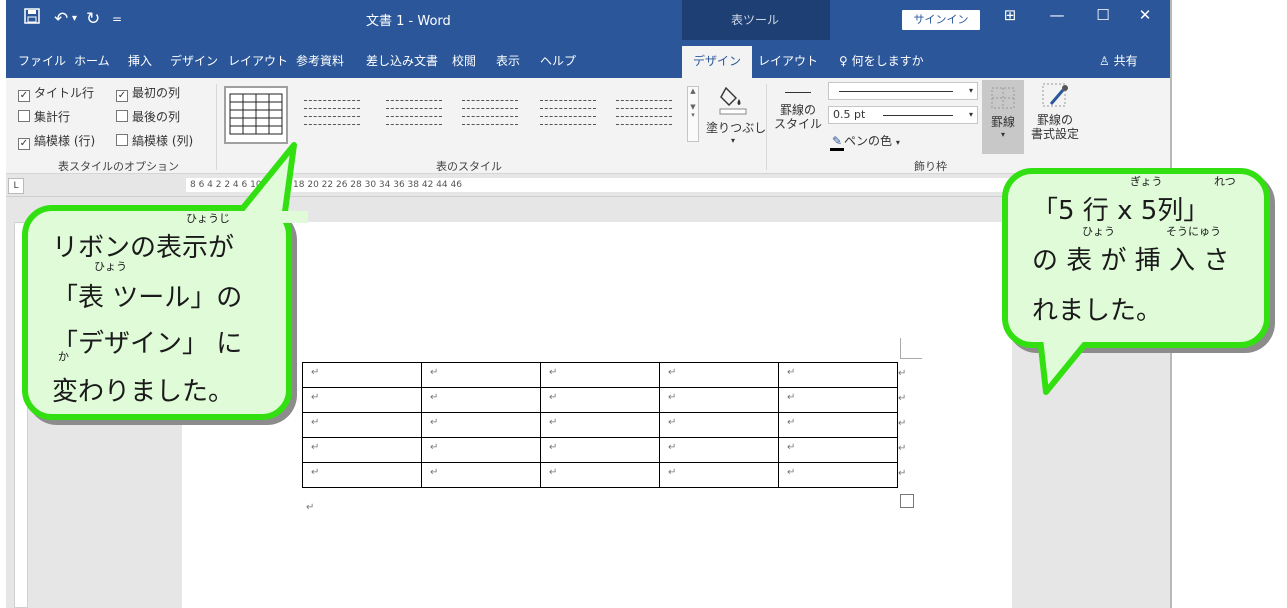 This screenshot has height=608, width=1287. What do you see at coordinates (693, 114) in the screenshot?
I see `gallery-scroll: ▲ ▼ ▾` at bounding box center [693, 114].